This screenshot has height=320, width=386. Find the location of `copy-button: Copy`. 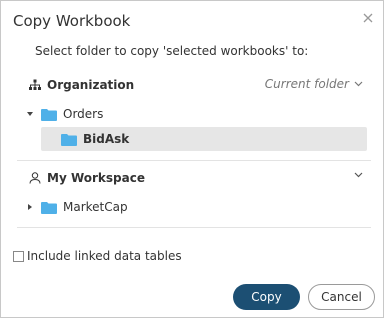

copy-button: Copy is located at coordinates (266, 297).